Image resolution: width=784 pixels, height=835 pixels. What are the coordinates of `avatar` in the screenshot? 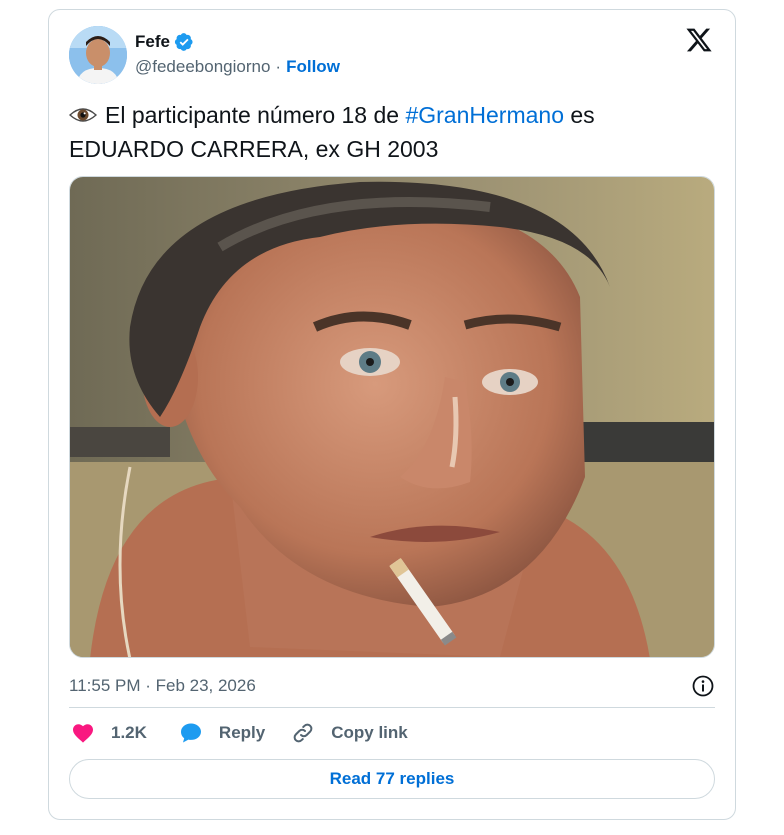 It's located at (98, 55).